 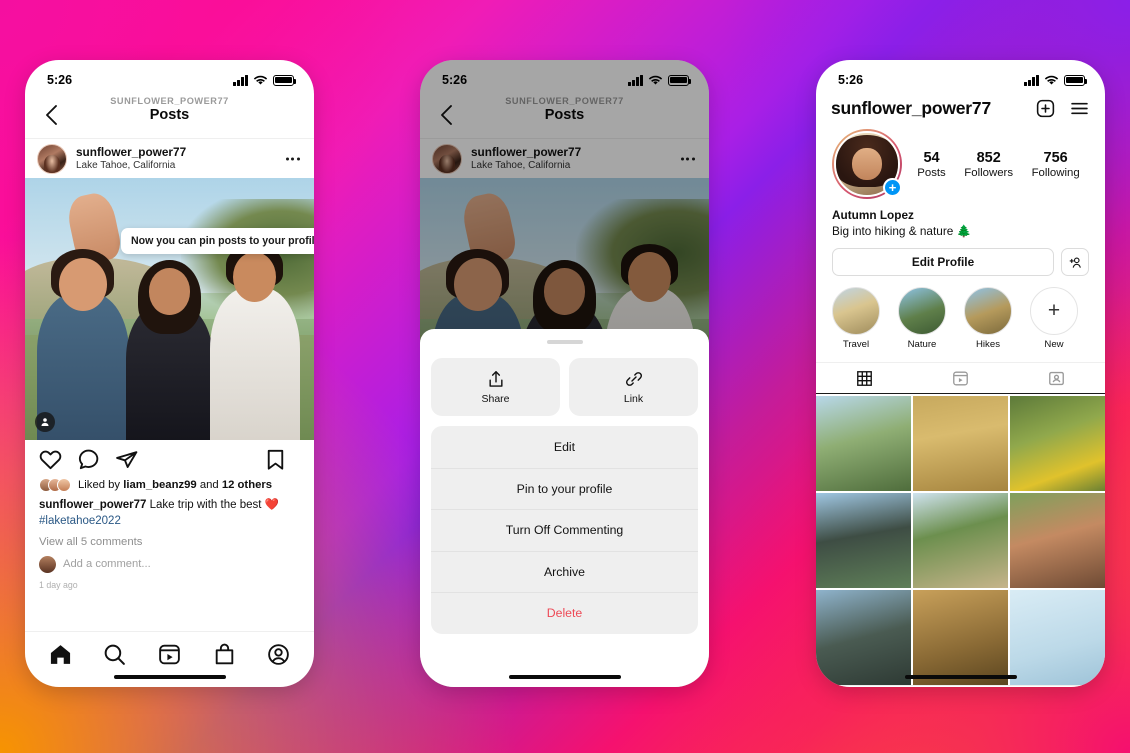 I want to click on likes-row: Liked by liam_beanz99 and 12 others, so click(x=169, y=485).